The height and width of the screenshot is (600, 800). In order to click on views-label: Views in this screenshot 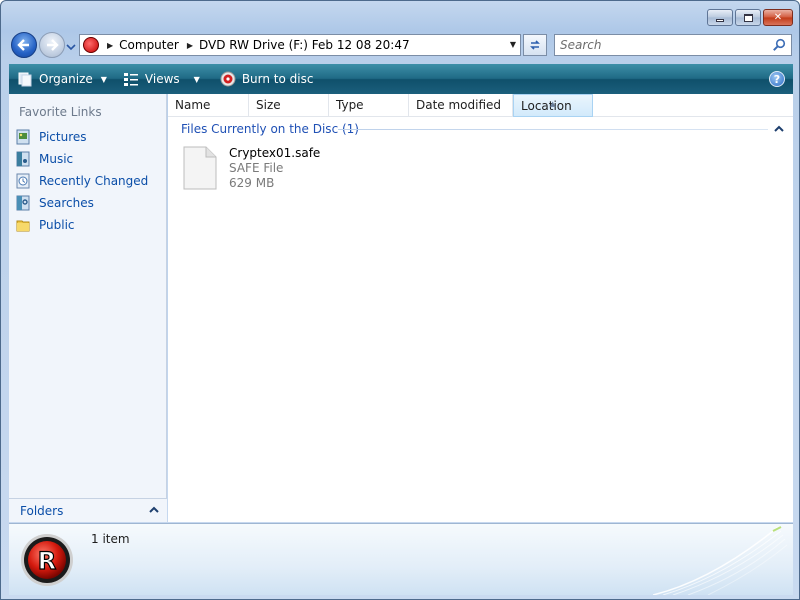, I will do `click(162, 79)`.